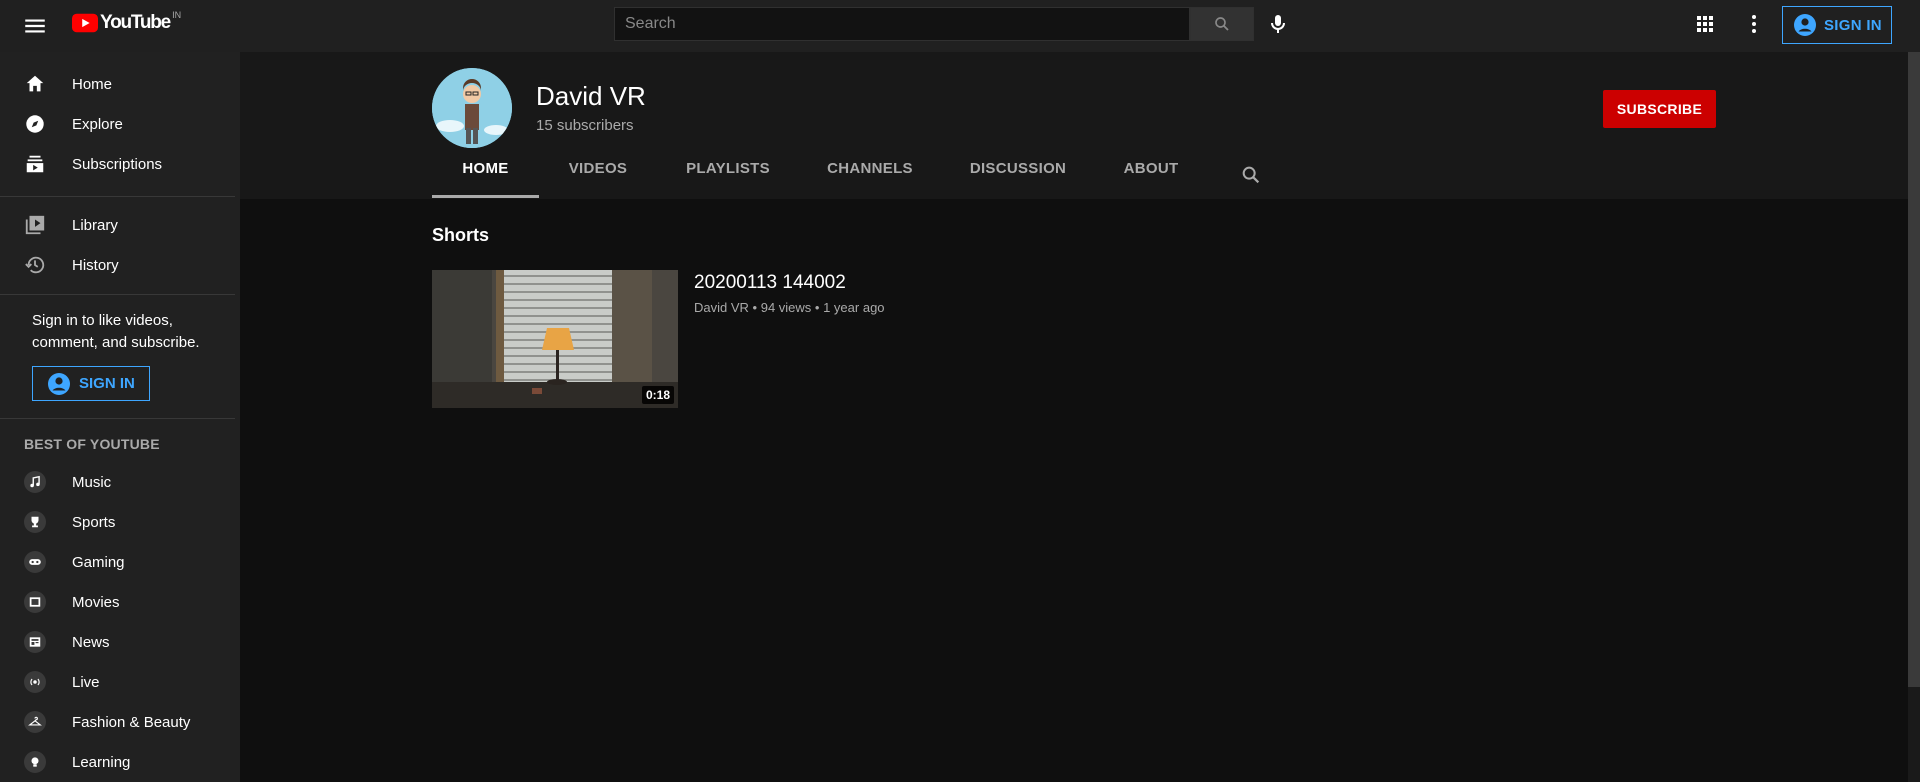  I want to click on scrollbar-thumb, so click(1914, 369).